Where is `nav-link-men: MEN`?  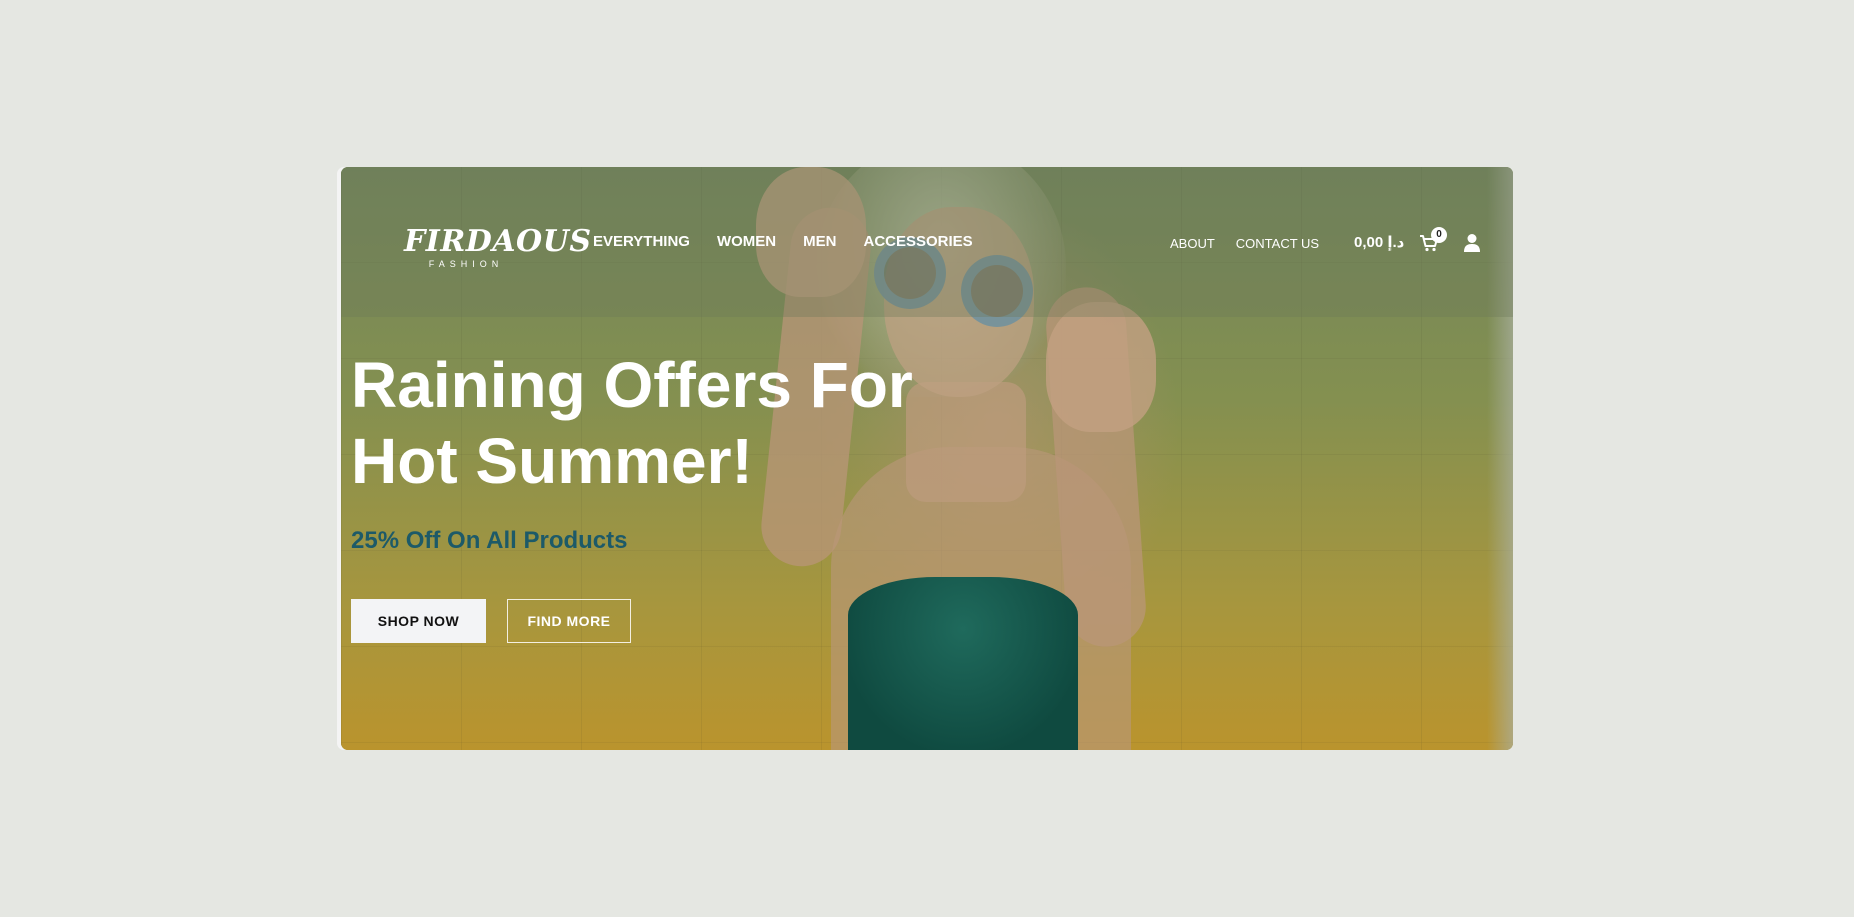 nav-link-men: MEN is located at coordinates (819, 241).